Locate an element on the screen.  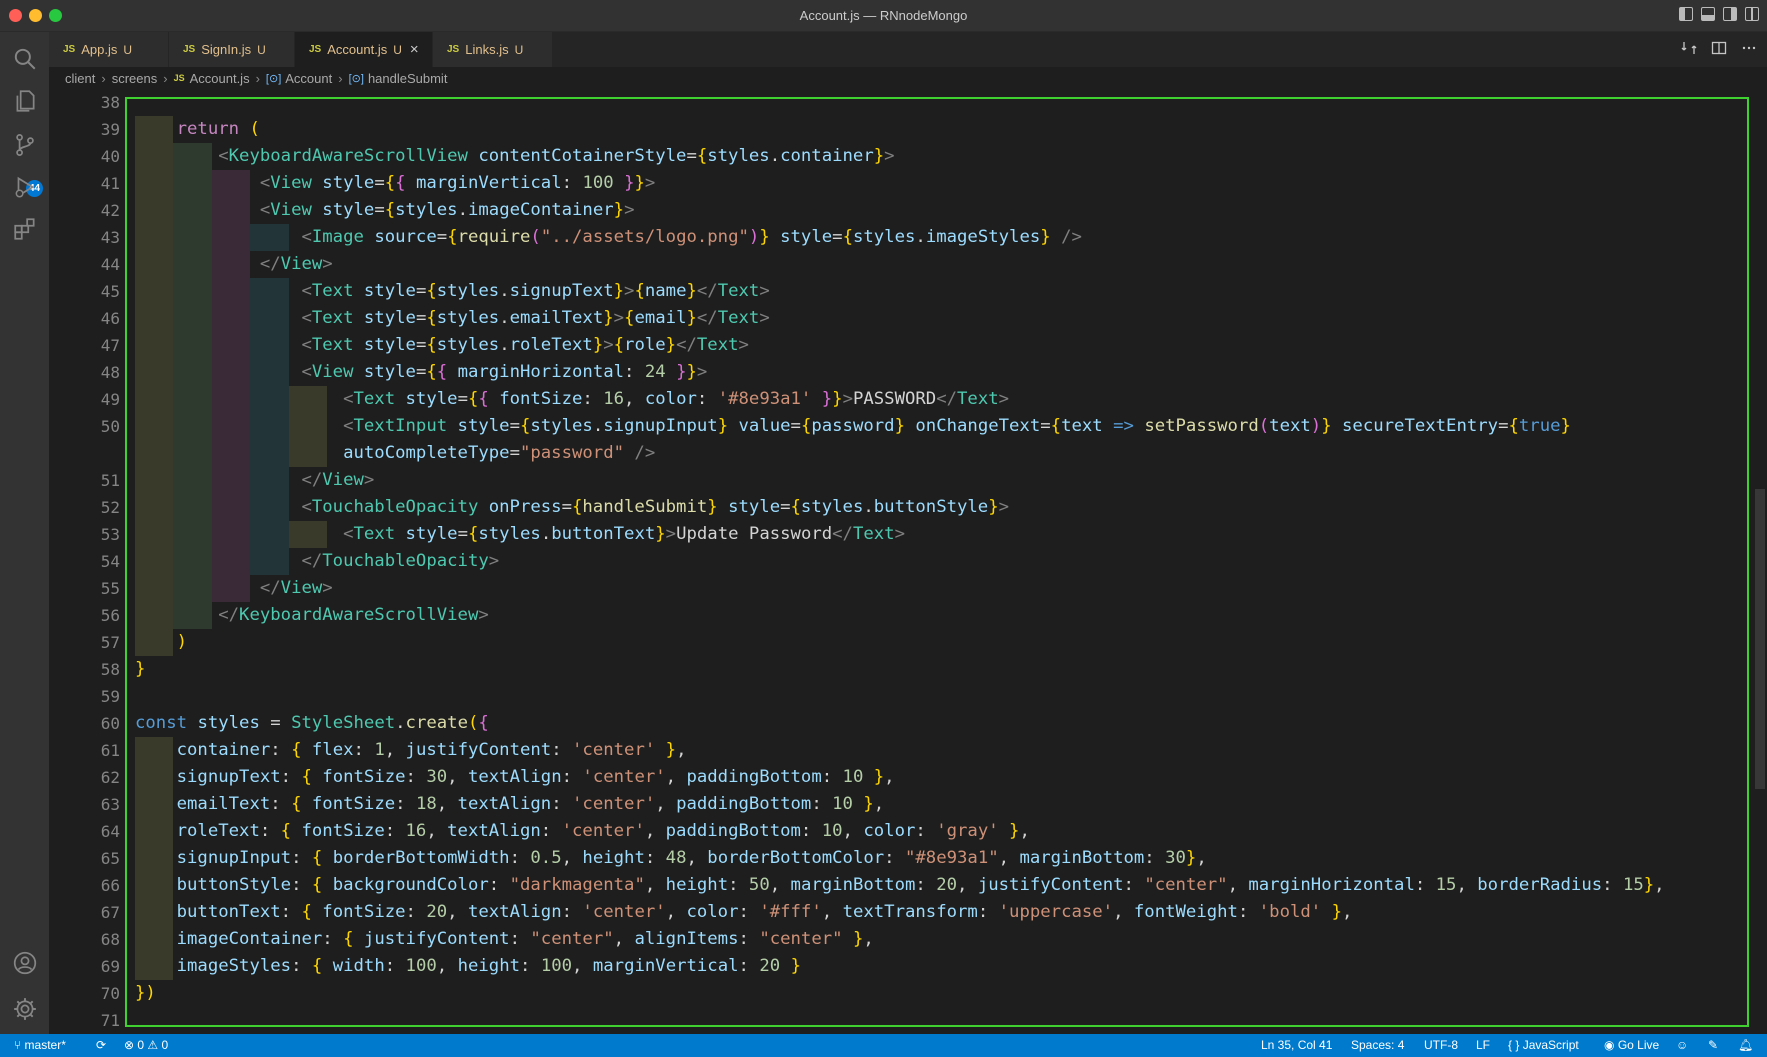
more-actions-icon is located at coordinates (1749, 48).